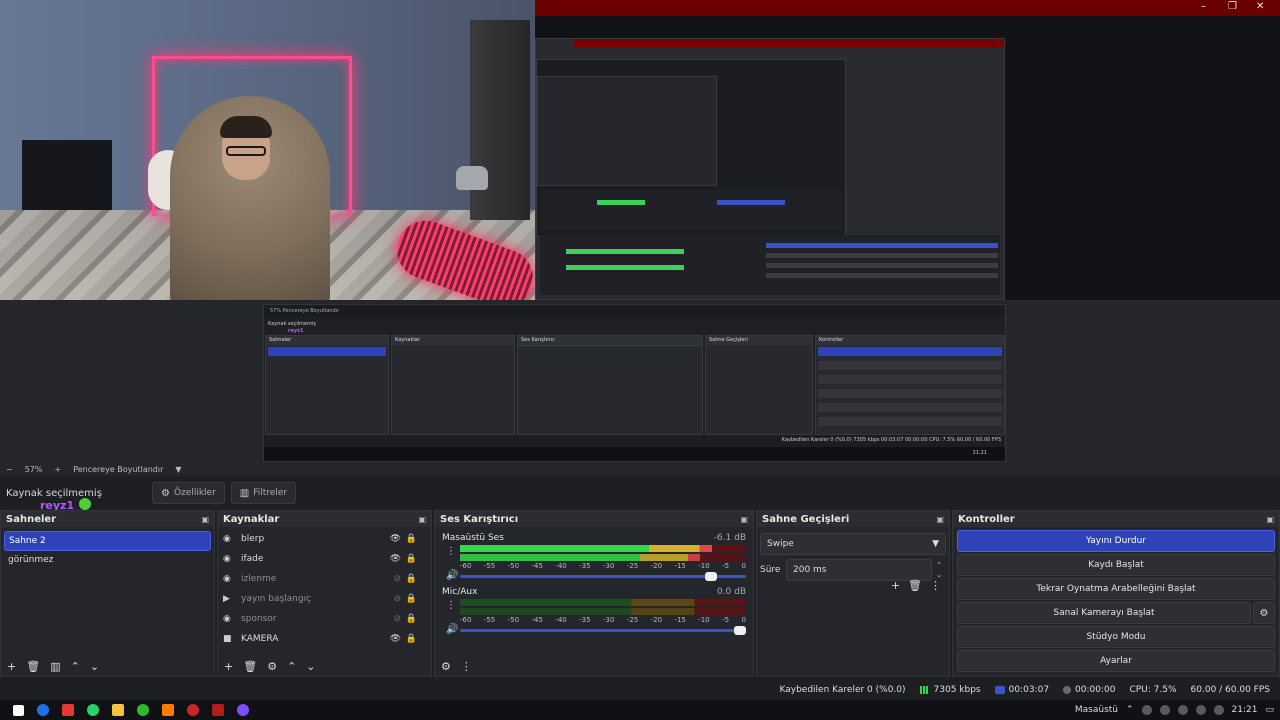 Image resolution: width=1280 pixels, height=720 pixels. I want to click on network-icon, so click(1200, 710).